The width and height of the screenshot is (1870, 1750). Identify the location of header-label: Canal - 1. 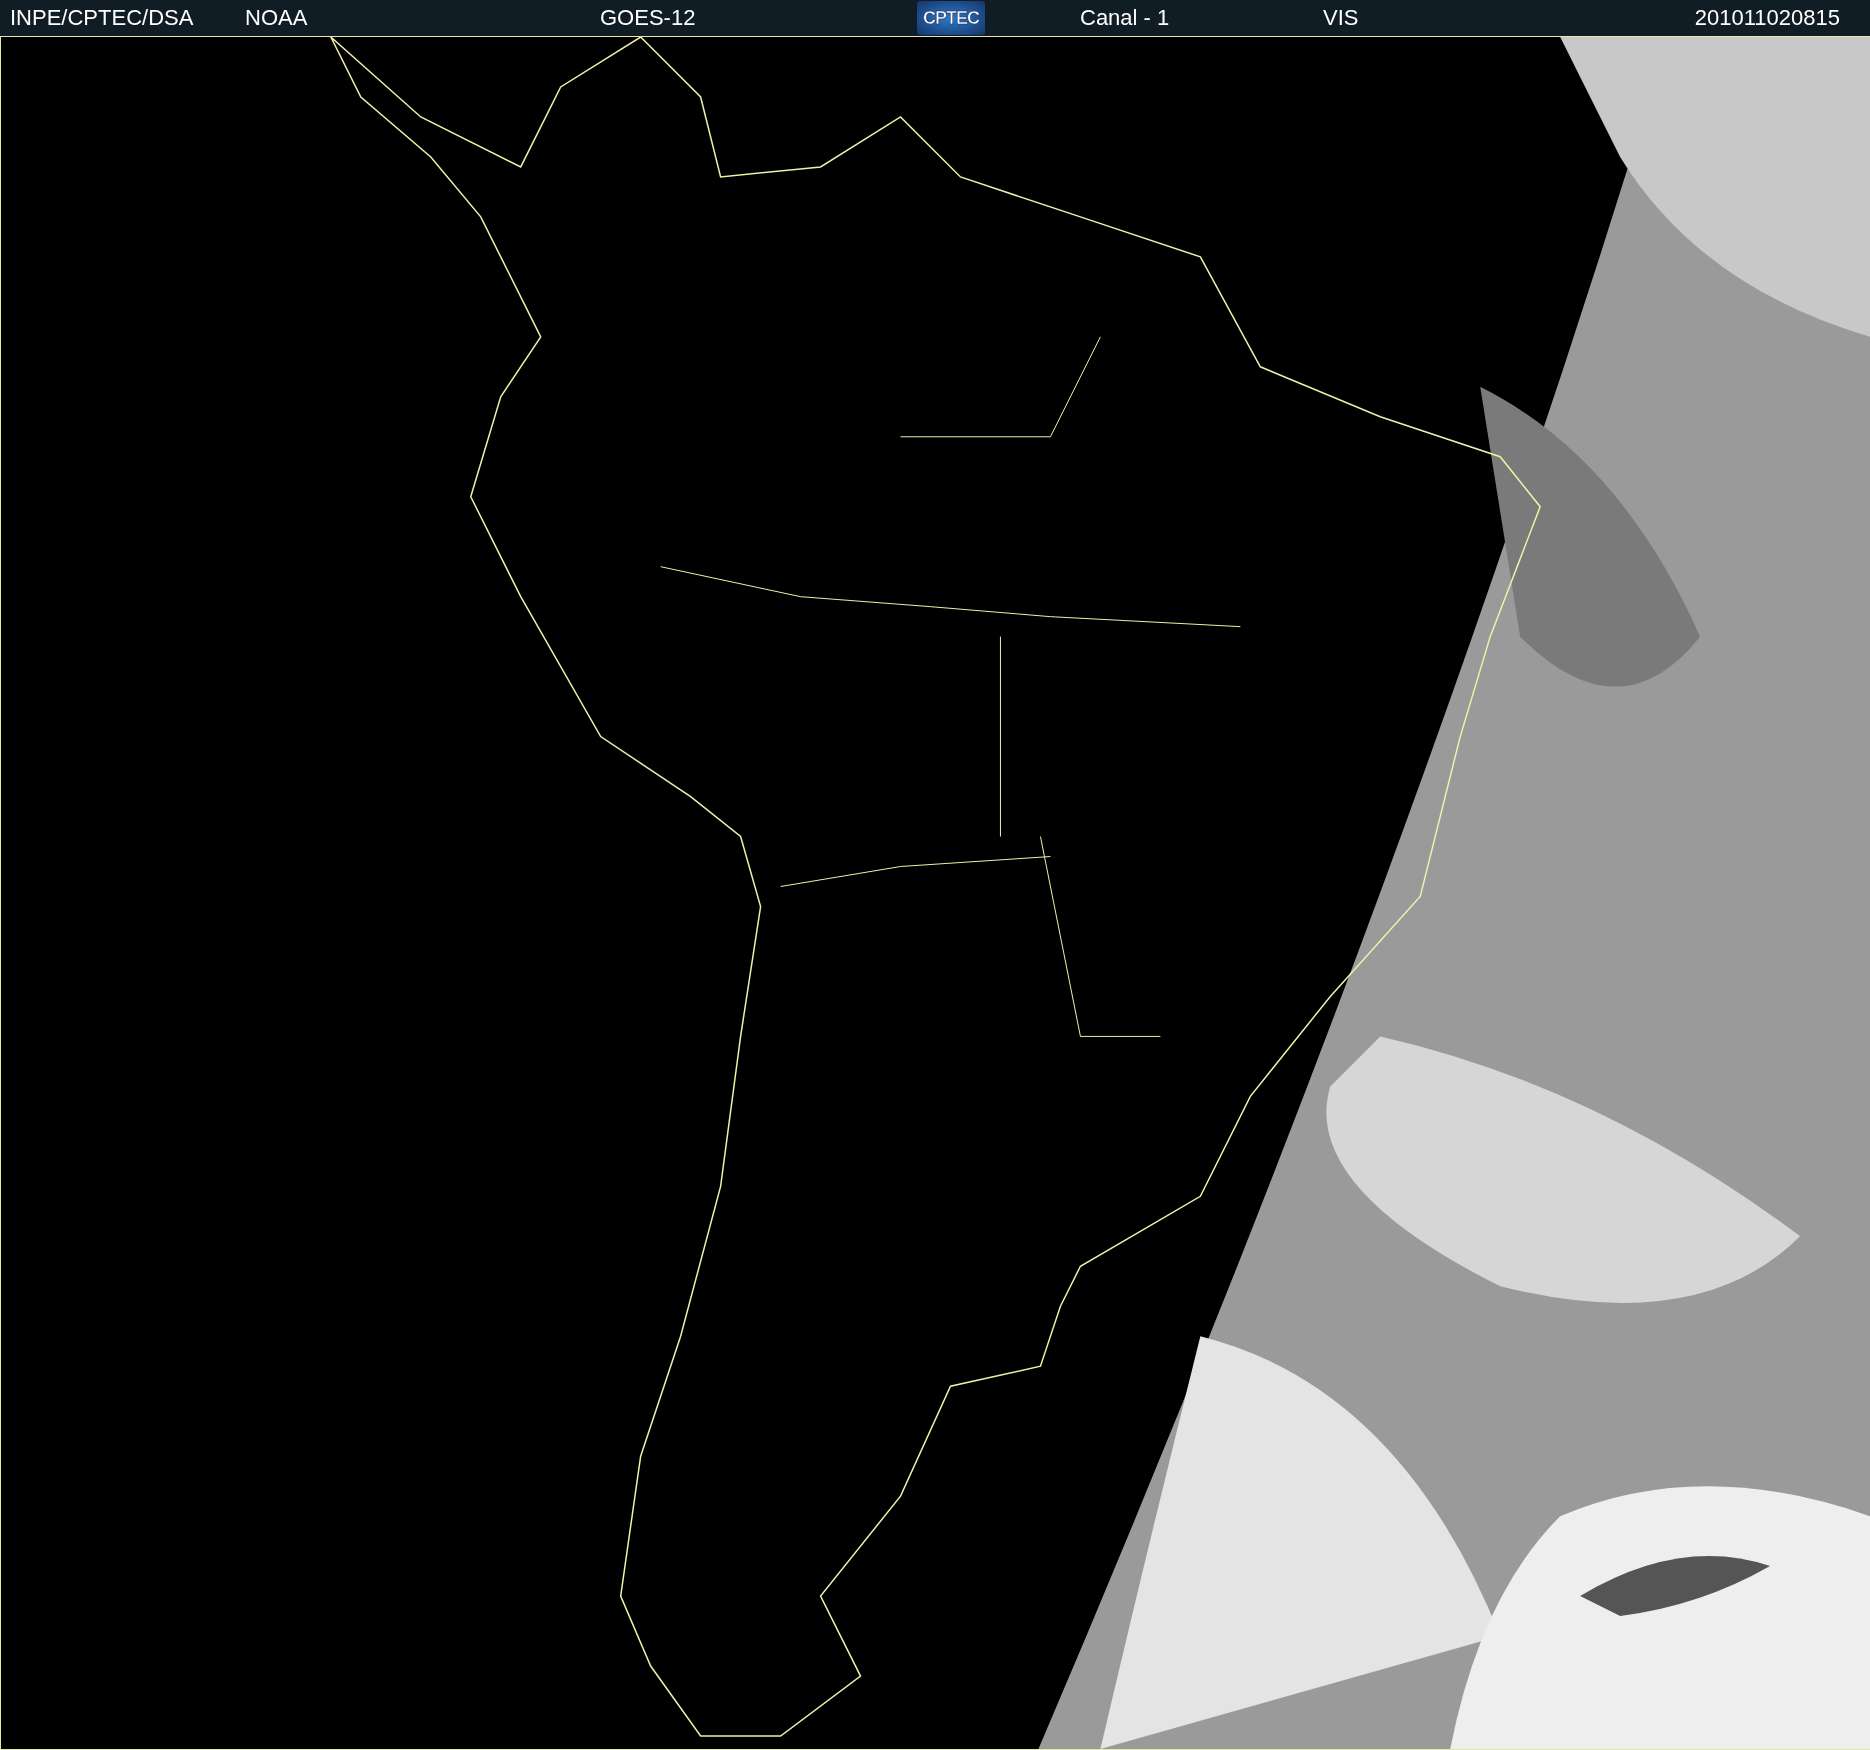
(1125, 18).